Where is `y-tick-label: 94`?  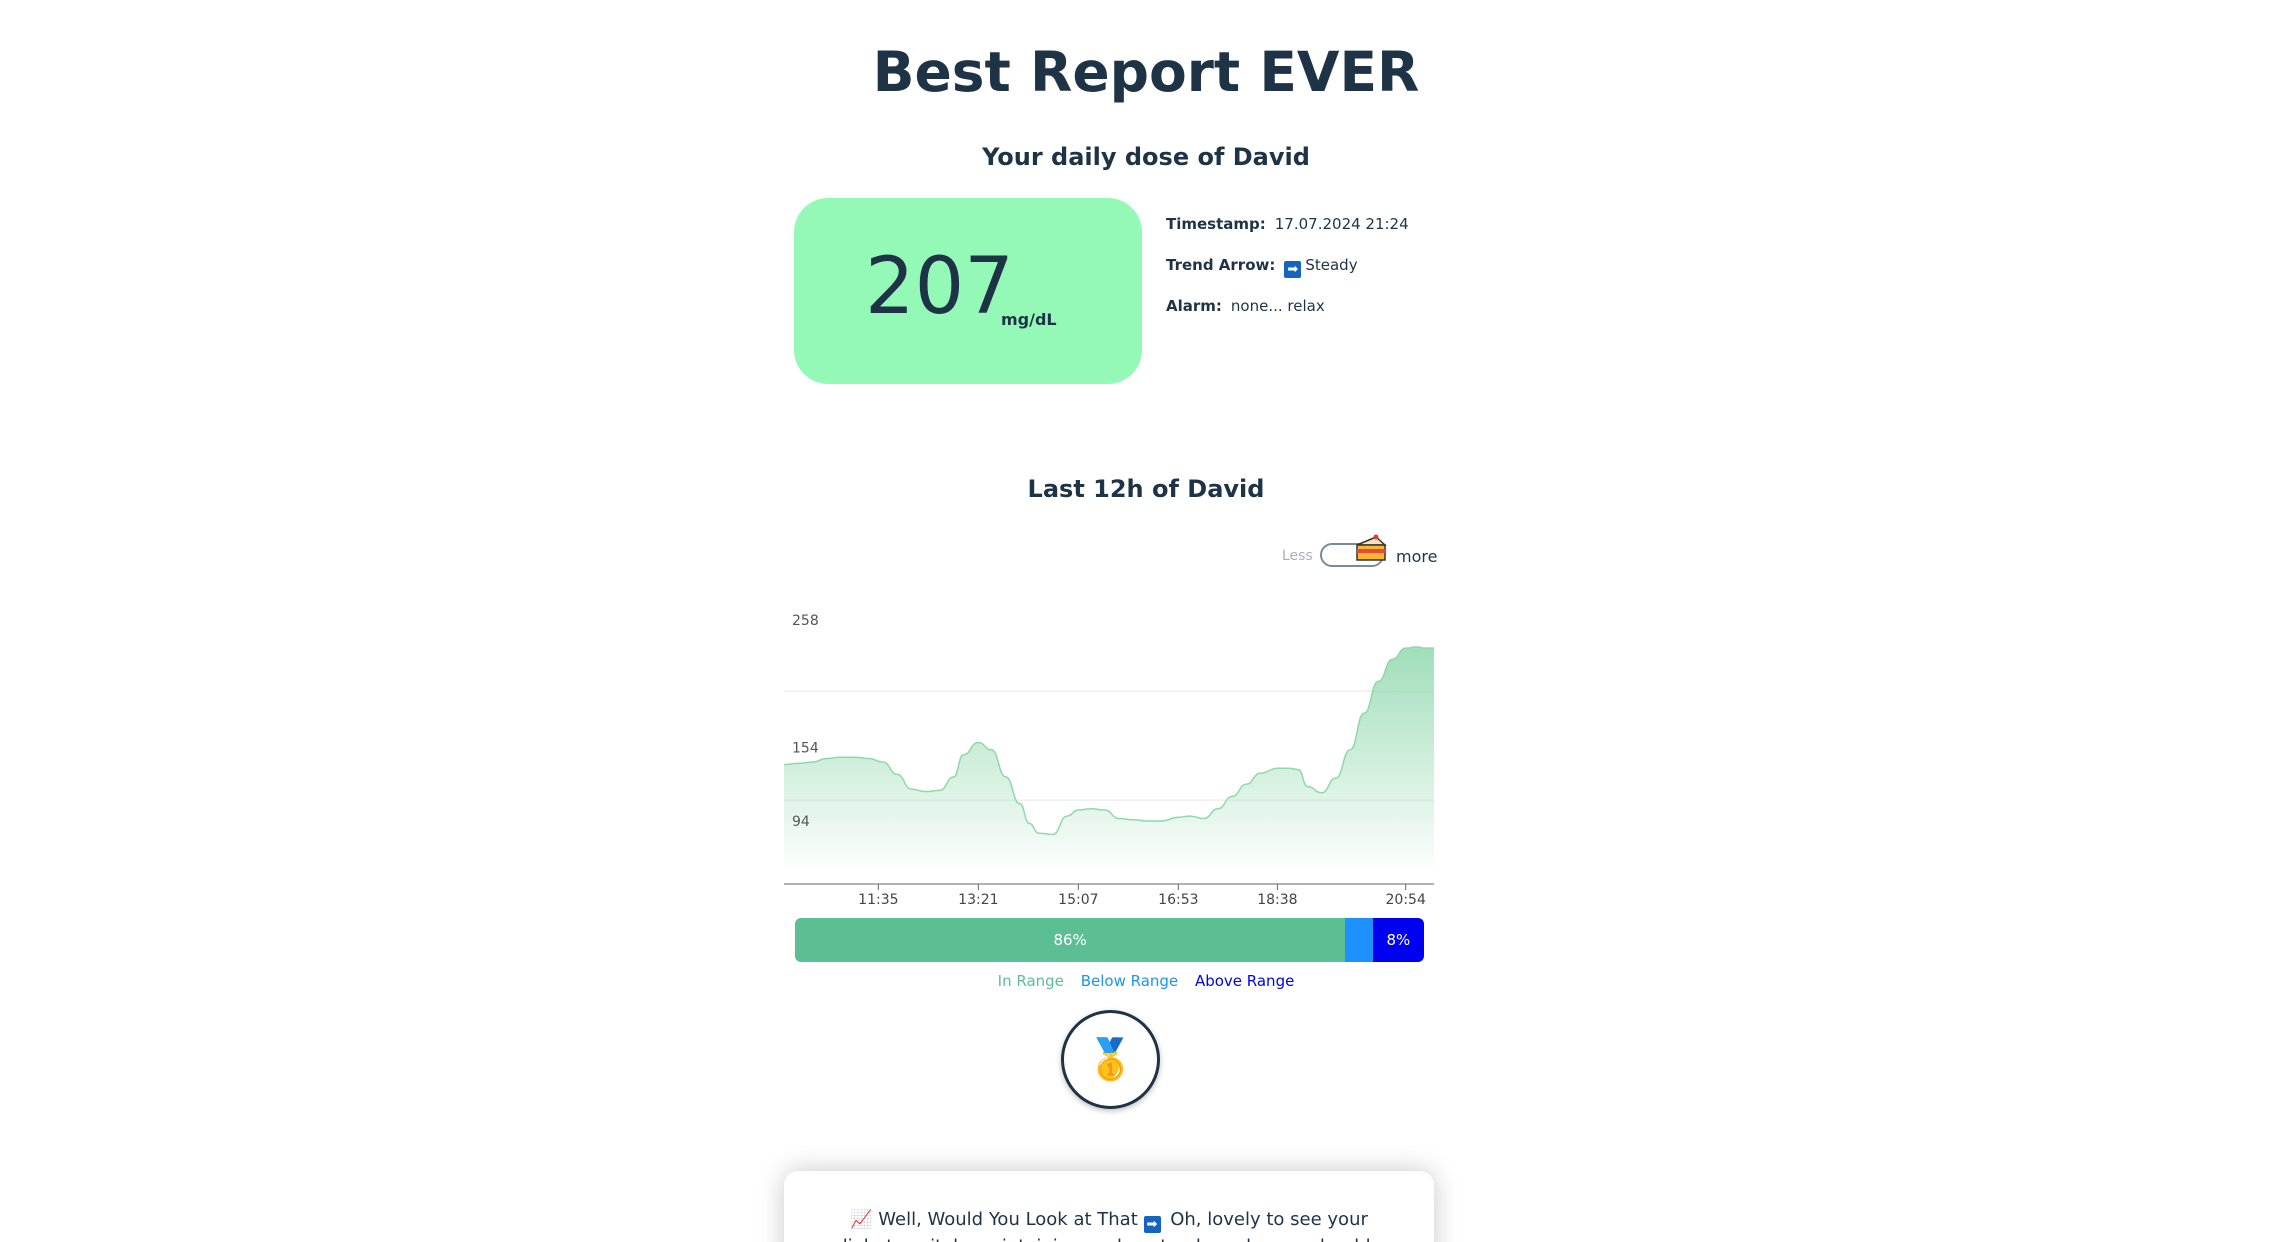
y-tick-label: 94 is located at coordinates (801, 822).